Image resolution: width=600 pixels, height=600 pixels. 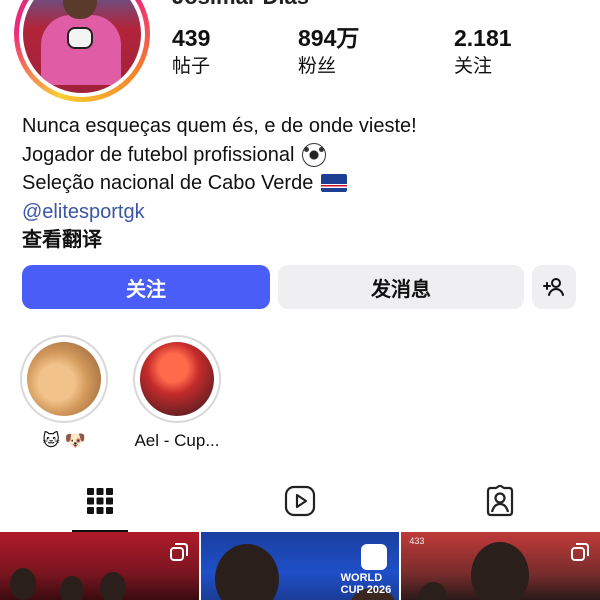 What do you see at coordinates (314, 154) in the screenshot?
I see `soccer-ball-icon` at bounding box center [314, 154].